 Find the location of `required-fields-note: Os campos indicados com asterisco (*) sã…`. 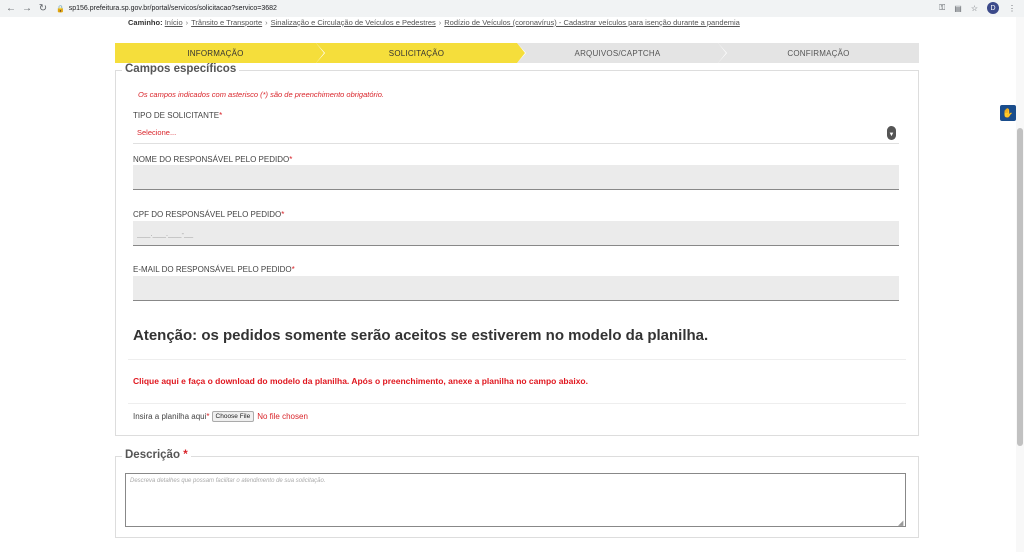

required-fields-note: Os campos indicados com asterisco (*) sã… is located at coordinates (261, 94).